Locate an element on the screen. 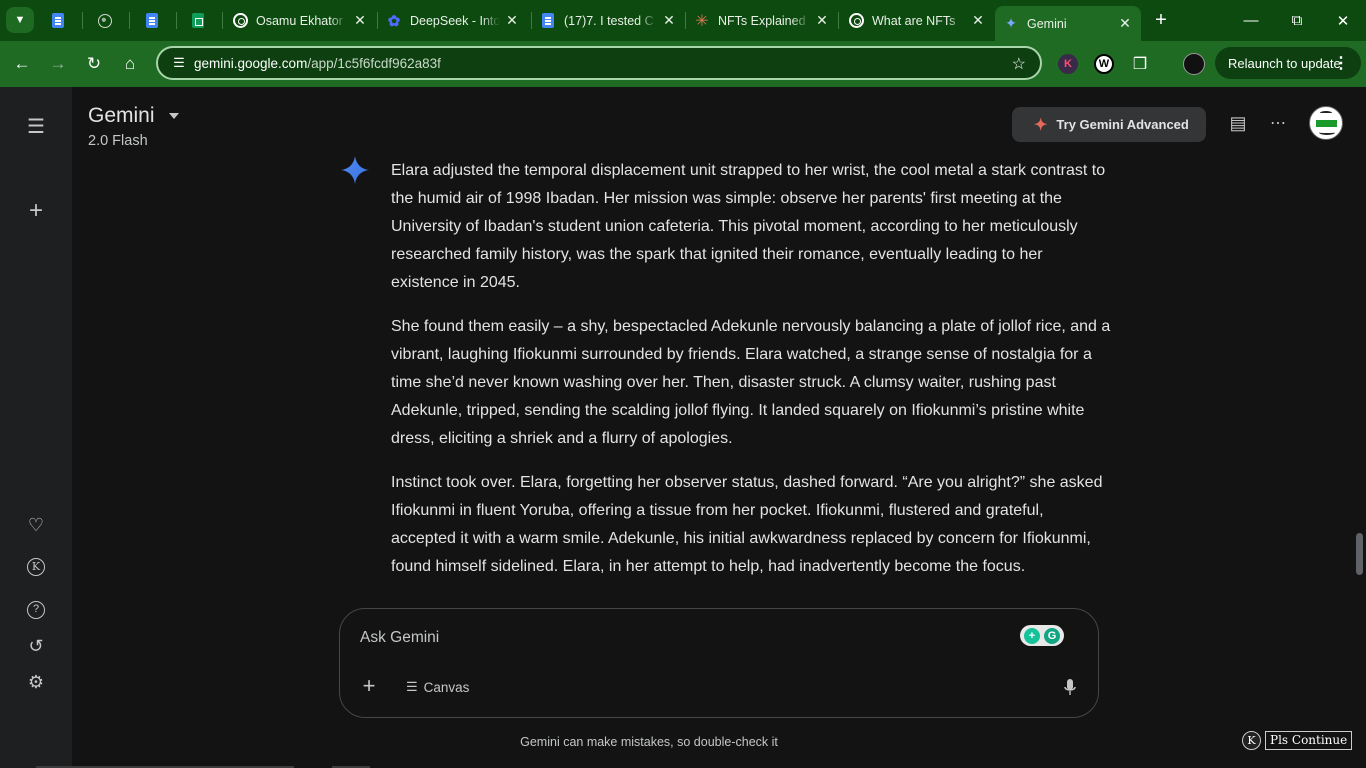 The height and width of the screenshot is (768, 1366). kaspersky-extension-icon: K is located at coordinates (1068, 64).